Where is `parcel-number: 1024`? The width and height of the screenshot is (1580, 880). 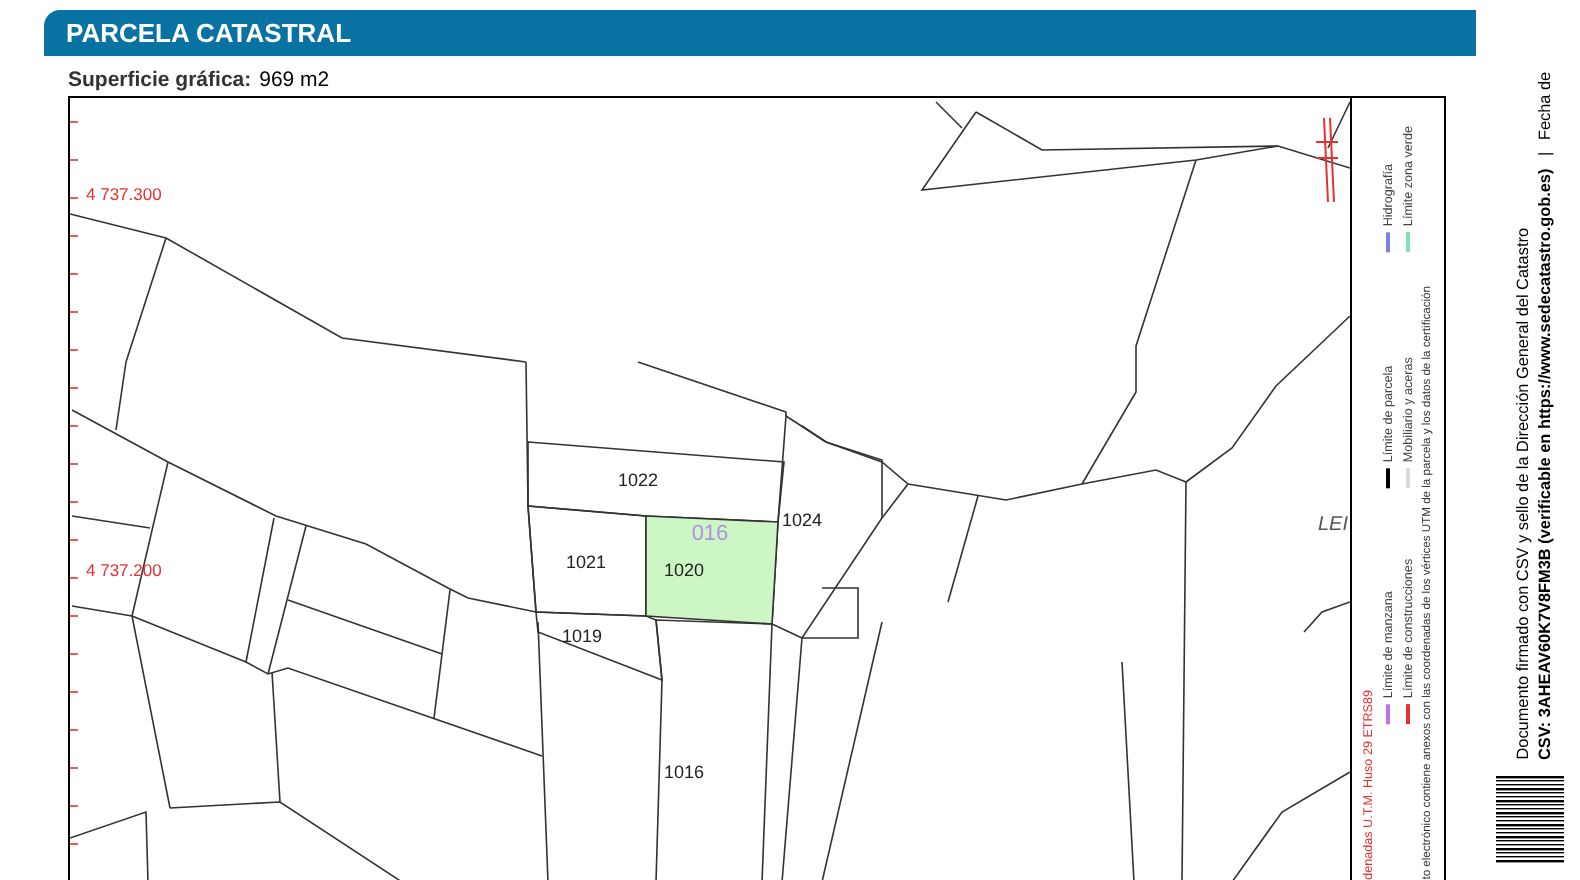
parcel-number: 1024 is located at coordinates (802, 520).